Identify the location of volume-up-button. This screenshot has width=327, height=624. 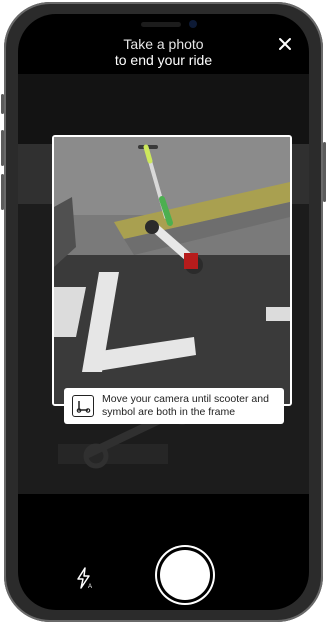
(2, 148).